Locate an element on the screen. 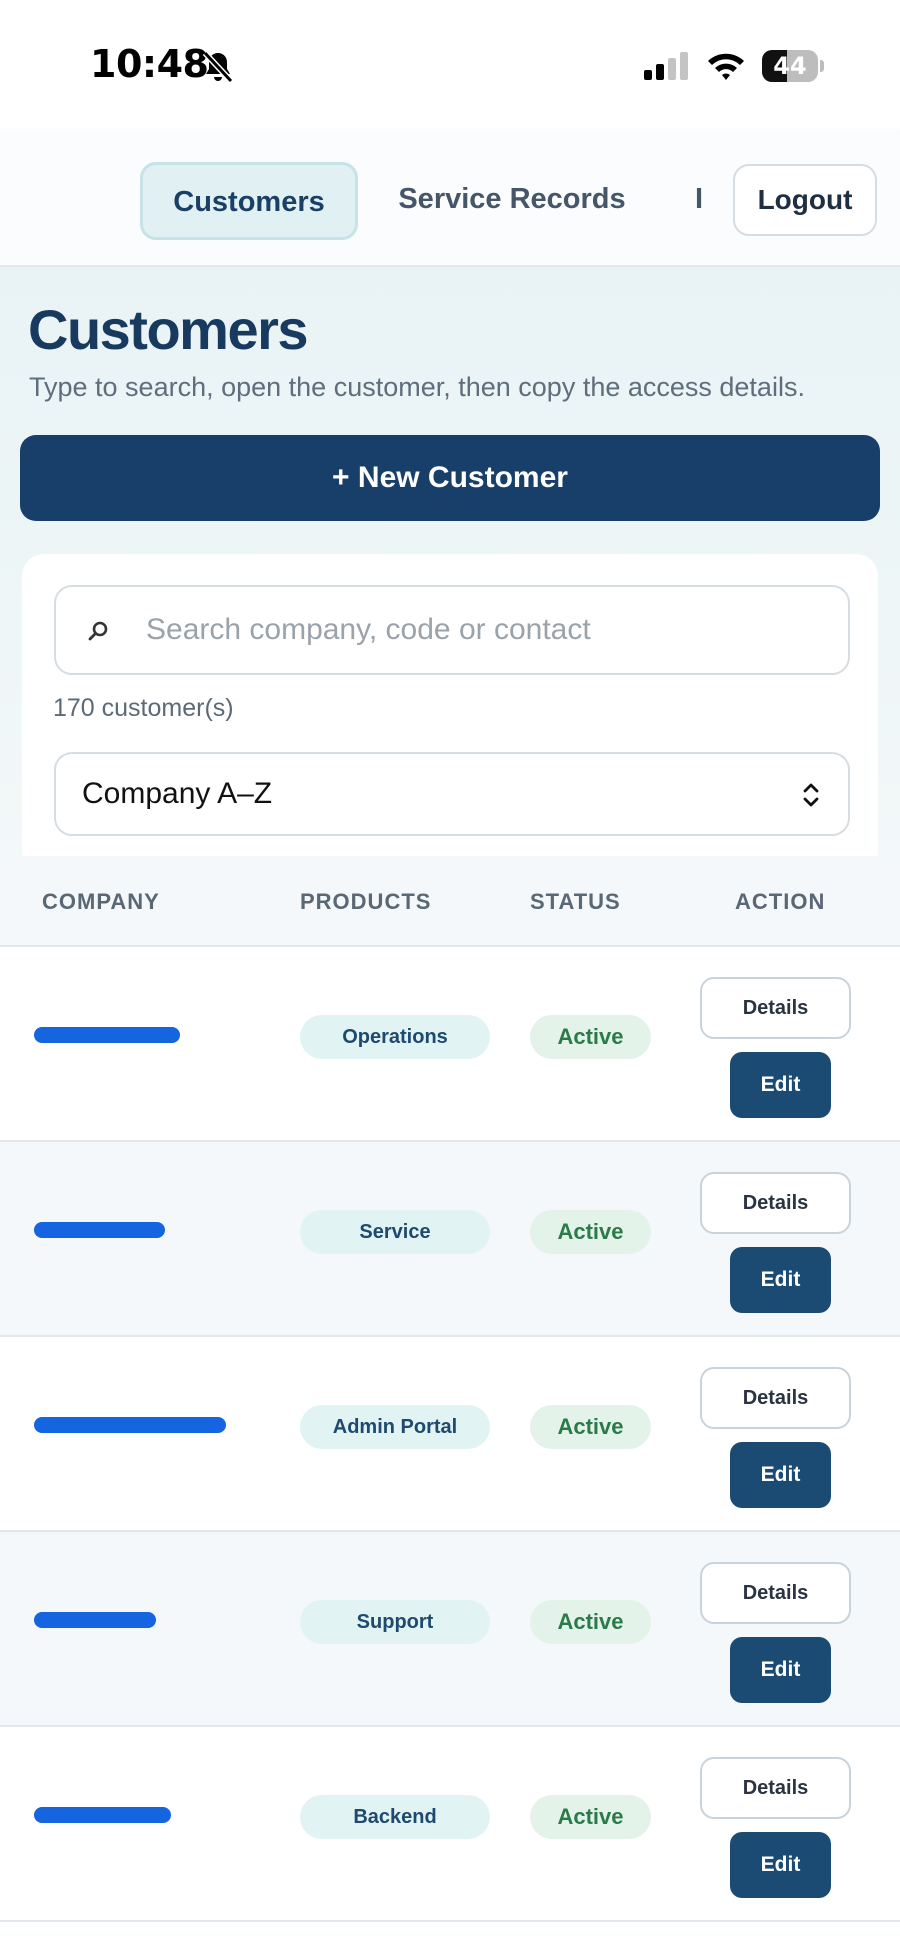 This screenshot has height=1951, width=900. product-badge: Admin Portal is located at coordinates (395, 1427).